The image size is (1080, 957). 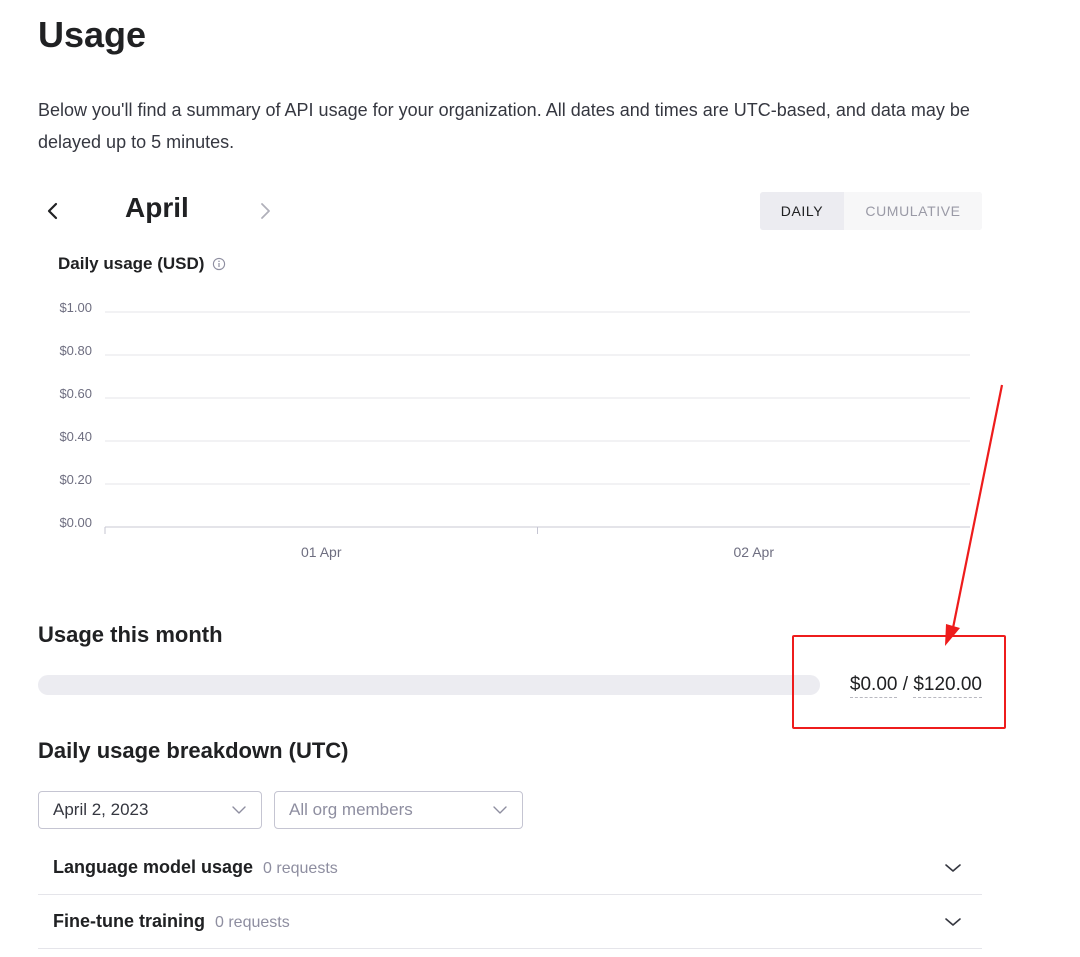 What do you see at coordinates (75, 350) in the screenshot?
I see `y-tick-label: $0.80` at bounding box center [75, 350].